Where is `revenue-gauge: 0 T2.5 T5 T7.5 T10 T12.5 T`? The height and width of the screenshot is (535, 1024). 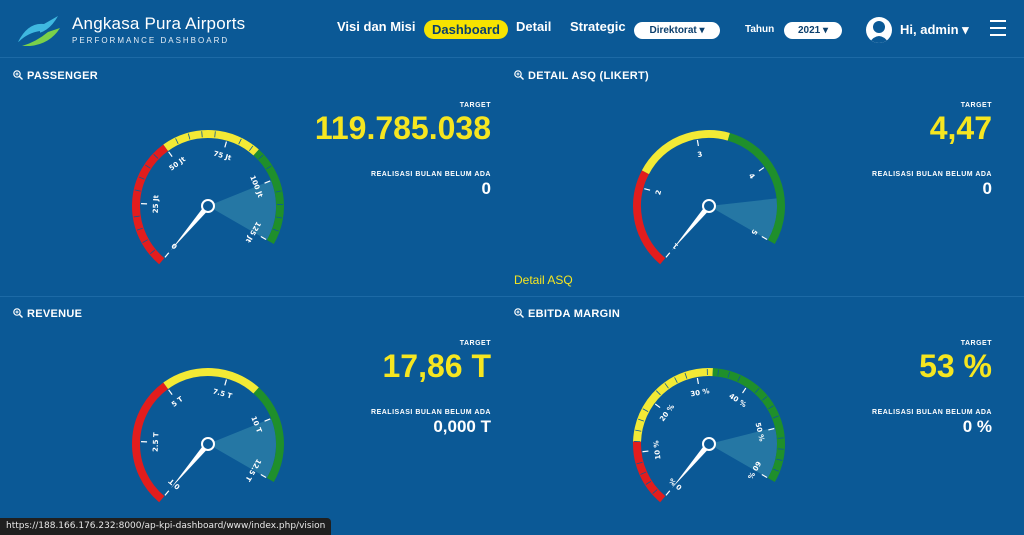
revenue-gauge: 0 T2.5 T5 T7.5 T10 T12.5 T is located at coordinates (208, 435).